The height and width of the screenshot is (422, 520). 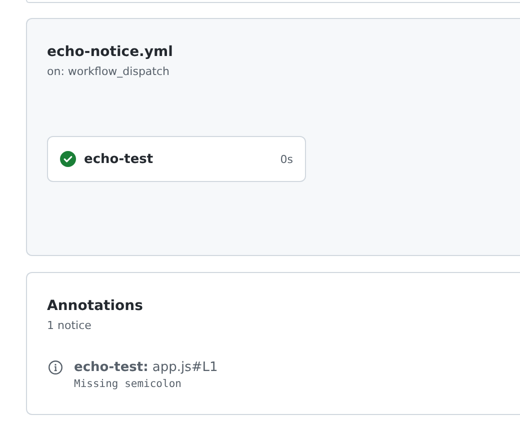 I want to click on workflow-title: echo-notice.yml, so click(x=110, y=52).